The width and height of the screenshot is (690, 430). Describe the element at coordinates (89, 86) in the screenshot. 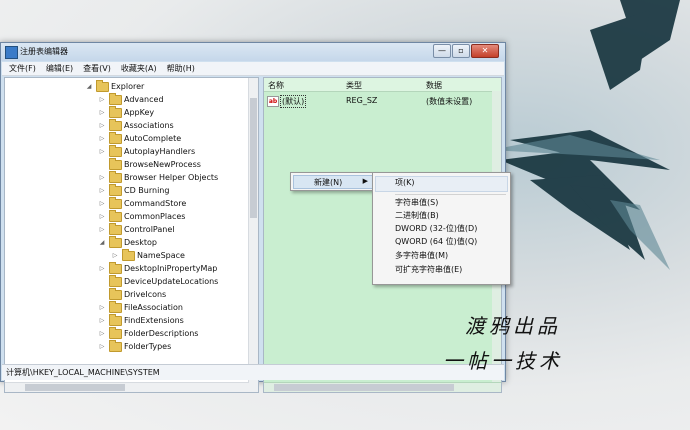

I see `collapse-icon: ◢` at that location.